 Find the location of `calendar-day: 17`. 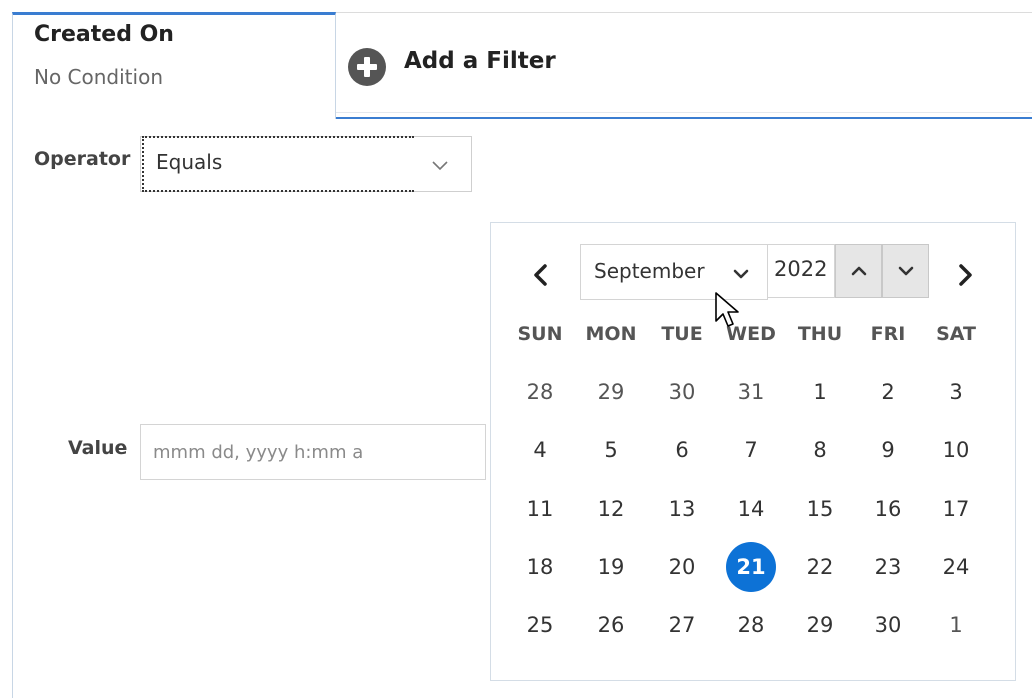

calendar-day: 17 is located at coordinates (956, 509).